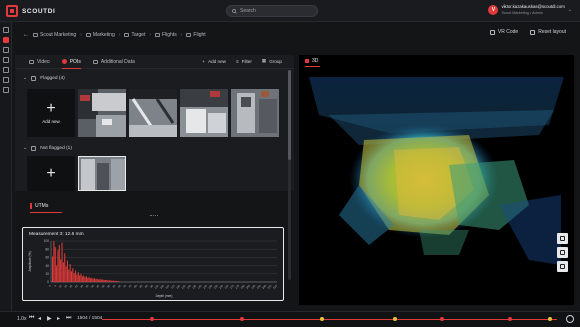 This screenshot has height=327, width=580. Describe the element at coordinates (272, 61) in the screenshot. I see `group-button: ▦ Group` at that location.